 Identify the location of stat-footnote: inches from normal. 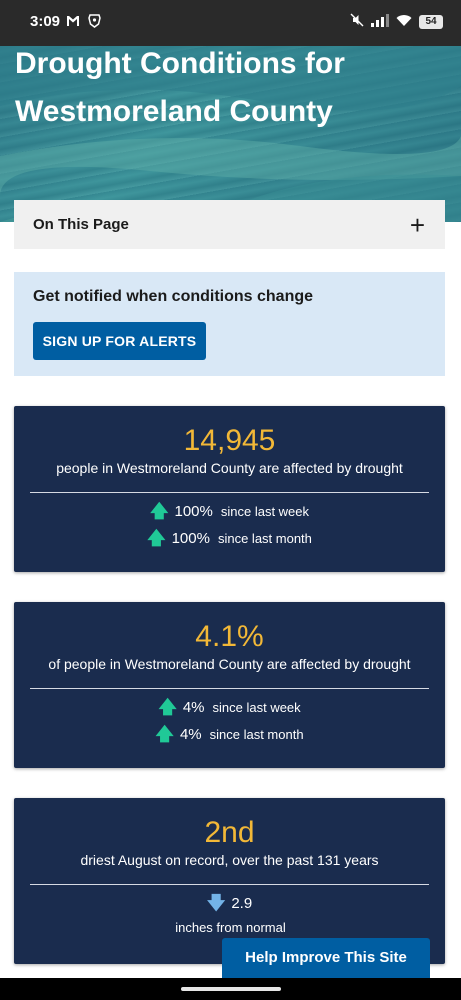
(230, 927).